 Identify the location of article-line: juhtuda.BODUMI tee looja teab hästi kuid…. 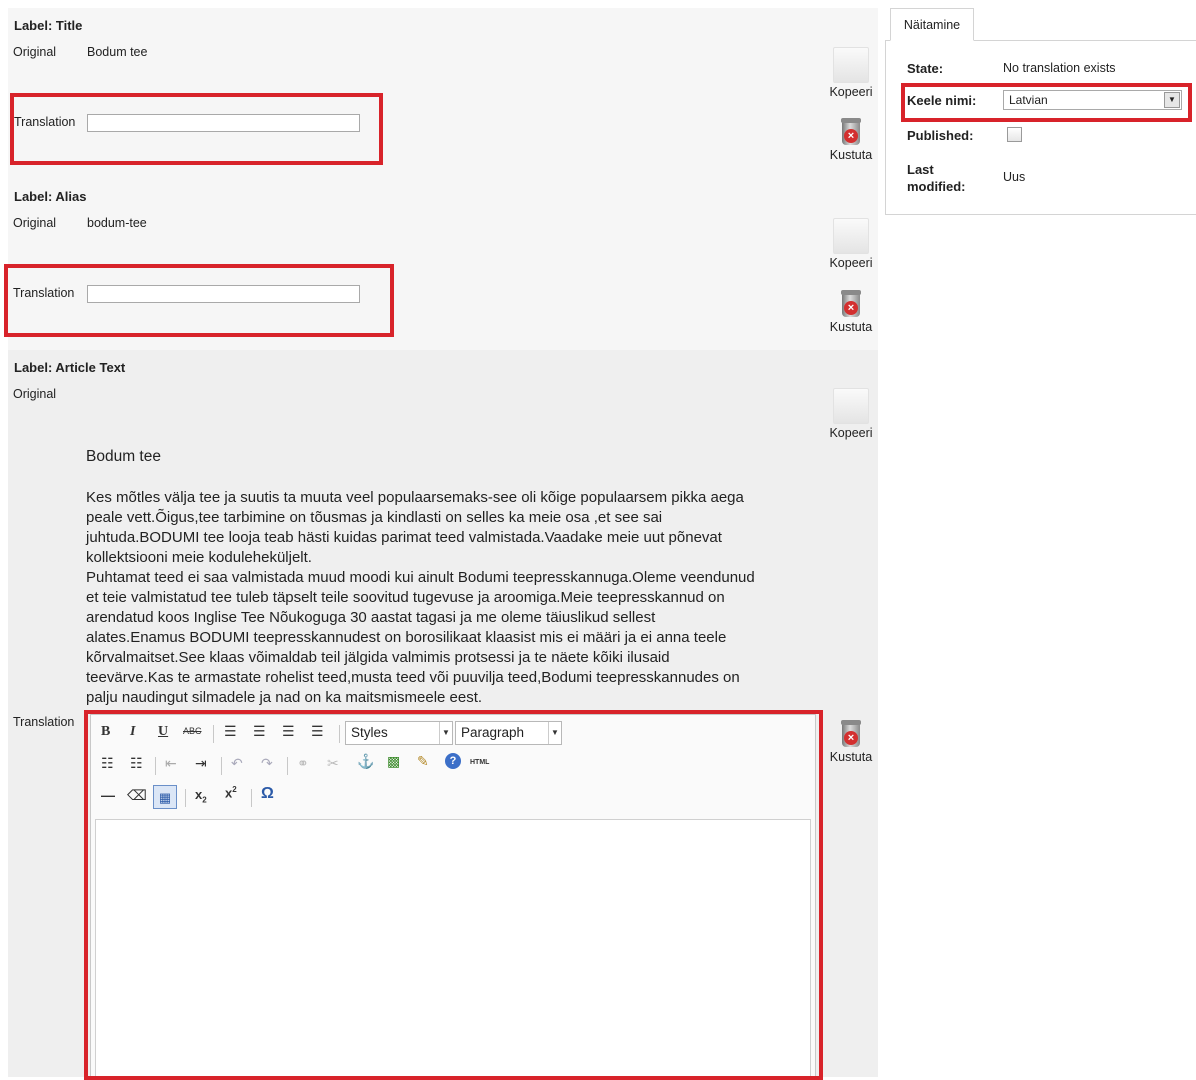
(404, 537).